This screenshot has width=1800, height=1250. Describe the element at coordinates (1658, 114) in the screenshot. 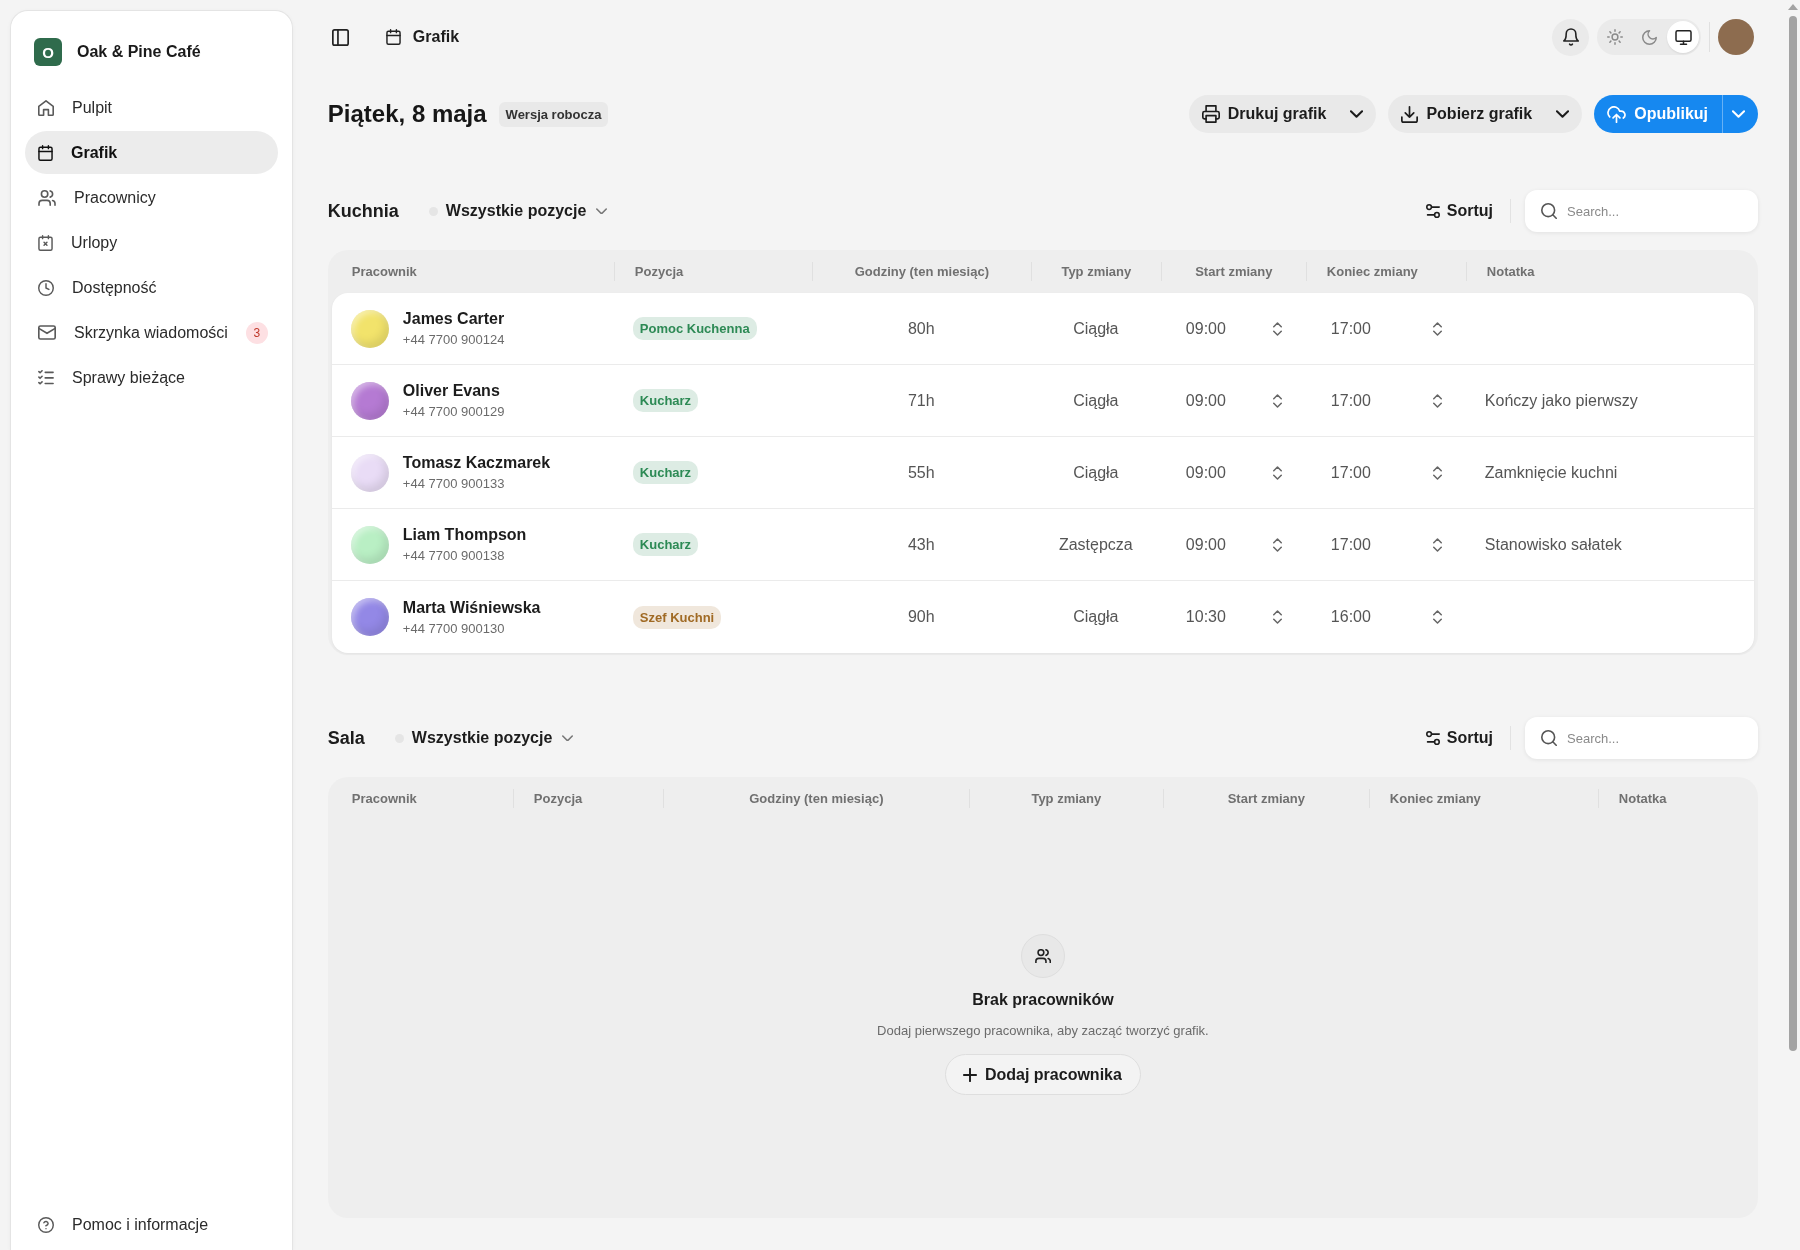

I see `publish-button: Opublikuj` at that location.